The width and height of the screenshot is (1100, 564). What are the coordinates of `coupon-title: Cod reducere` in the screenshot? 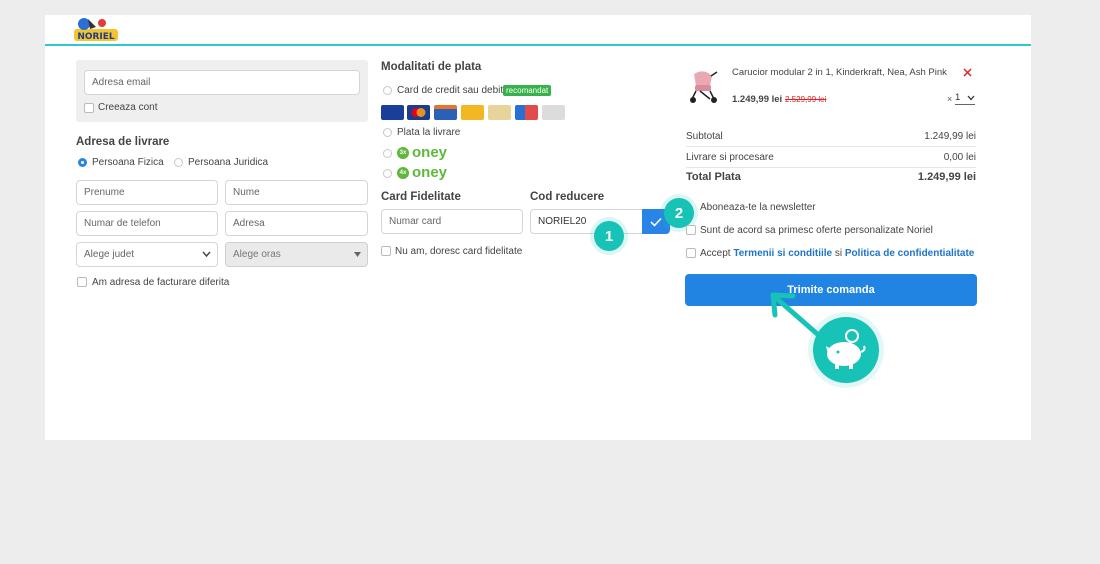 It's located at (567, 197).